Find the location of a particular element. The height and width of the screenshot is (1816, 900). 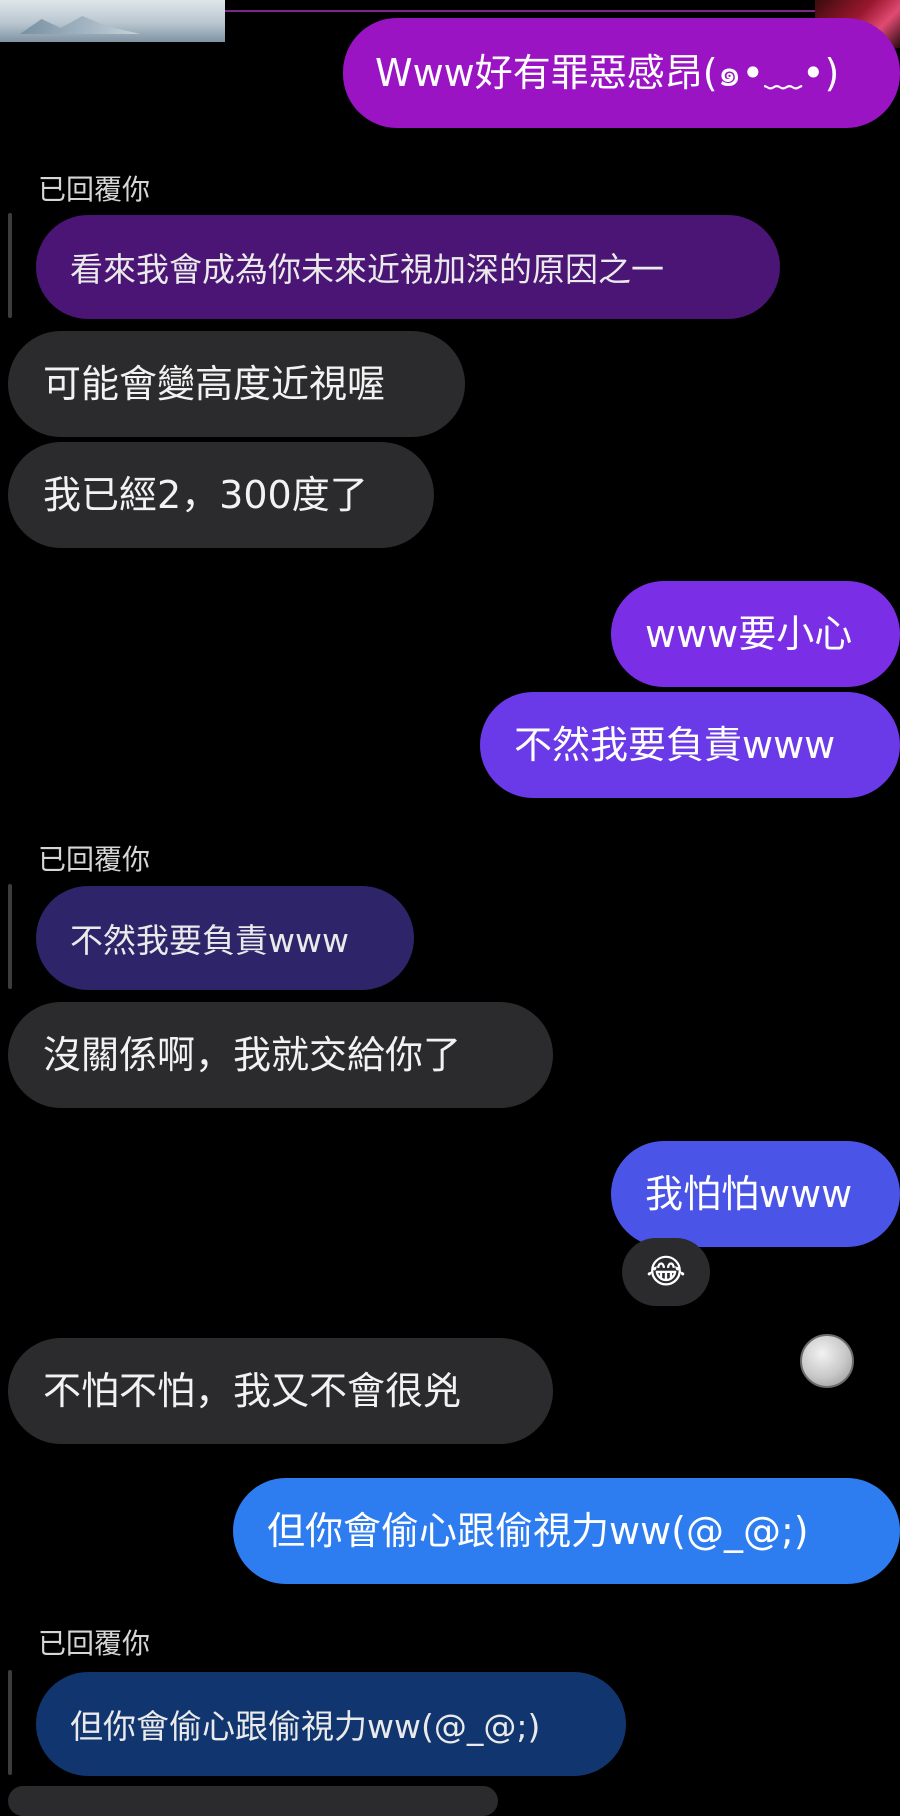

message-incoming-2: 可能會變高度近視喔 is located at coordinates (236, 384).